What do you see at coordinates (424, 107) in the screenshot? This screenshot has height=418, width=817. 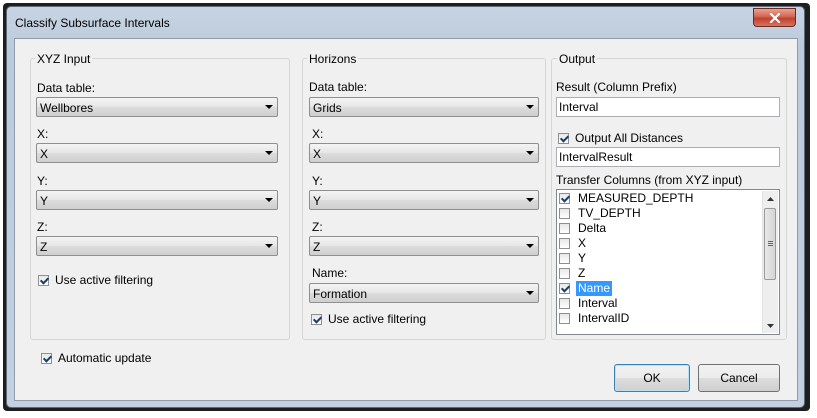 I see `horizons-data-table-select: Grids` at bounding box center [424, 107].